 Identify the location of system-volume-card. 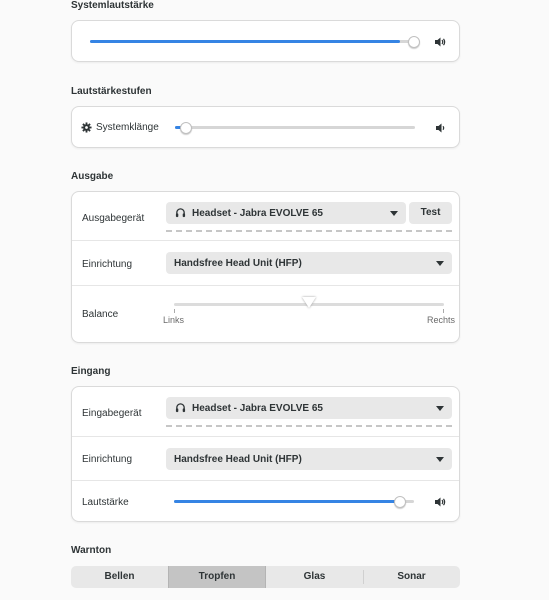
(265, 41).